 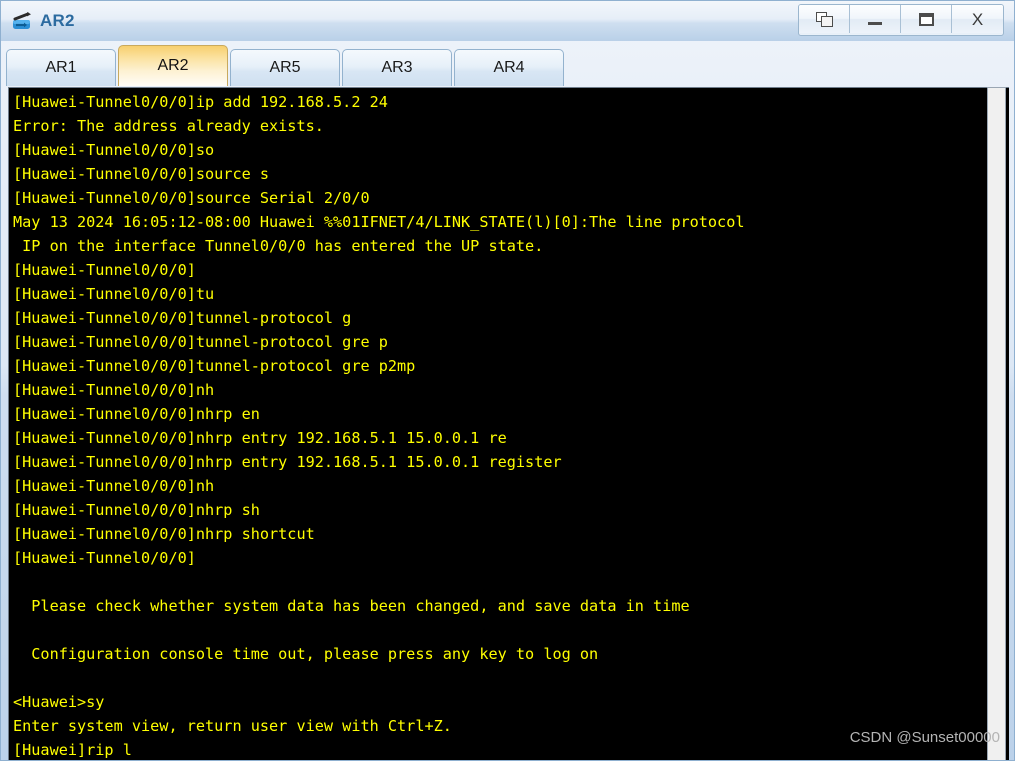 What do you see at coordinates (168, 126) in the screenshot?
I see `terminal-line: Error: The address already exists.` at bounding box center [168, 126].